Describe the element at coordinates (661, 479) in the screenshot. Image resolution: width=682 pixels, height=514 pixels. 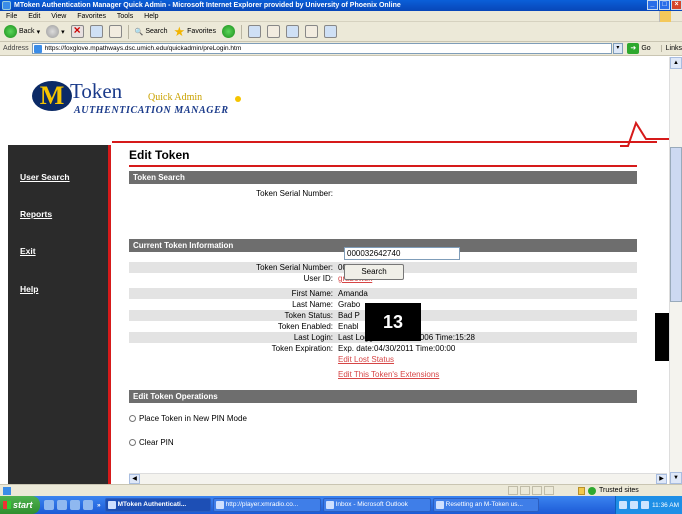
I see `scroll-right-icon: ▶` at that location.